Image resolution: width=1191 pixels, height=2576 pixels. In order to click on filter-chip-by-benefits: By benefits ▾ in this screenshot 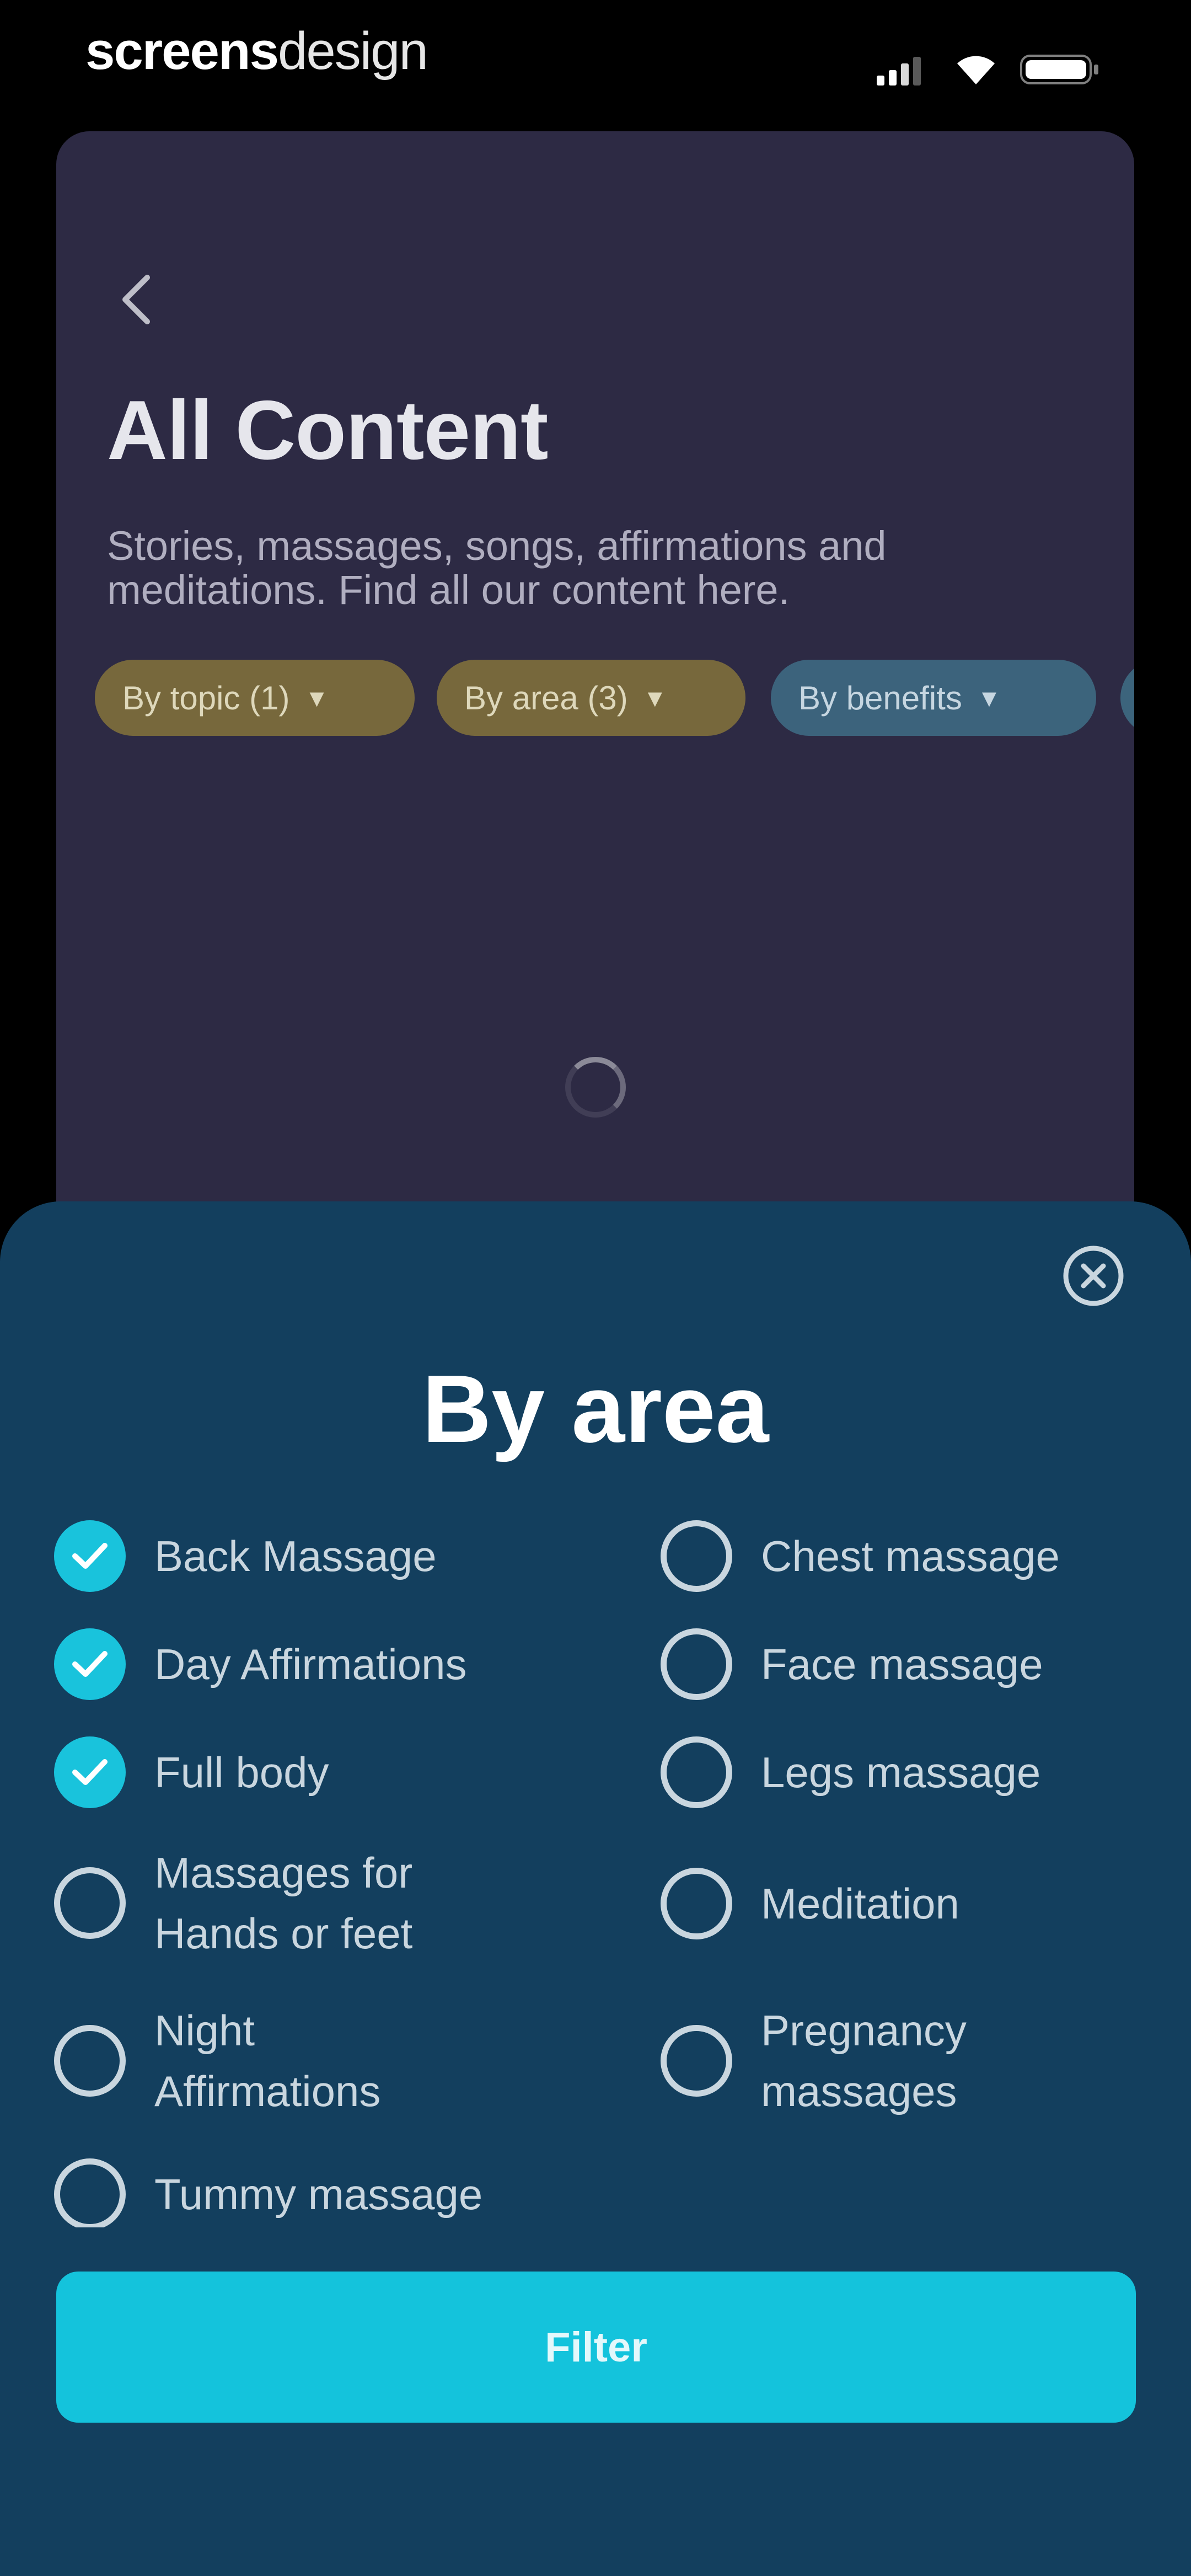, I will do `click(933, 698)`.